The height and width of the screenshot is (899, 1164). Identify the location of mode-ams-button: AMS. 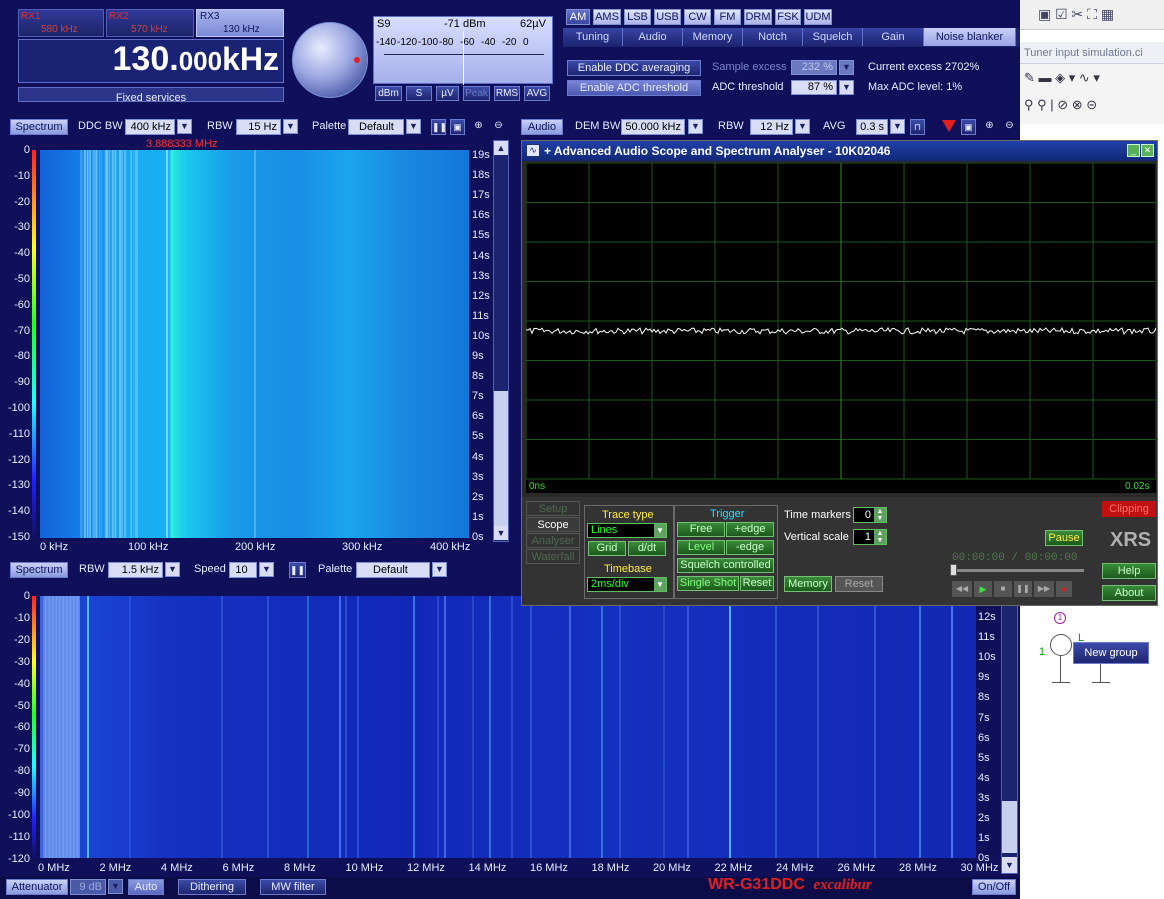
(607, 17).